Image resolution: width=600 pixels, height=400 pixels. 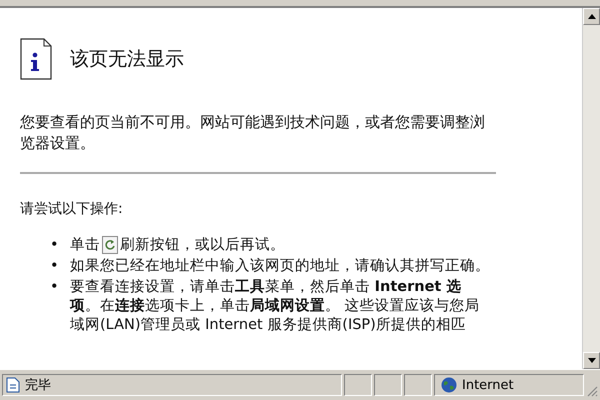 What do you see at coordinates (127, 59) in the screenshot?
I see `page-title: 该页无法显示` at bounding box center [127, 59].